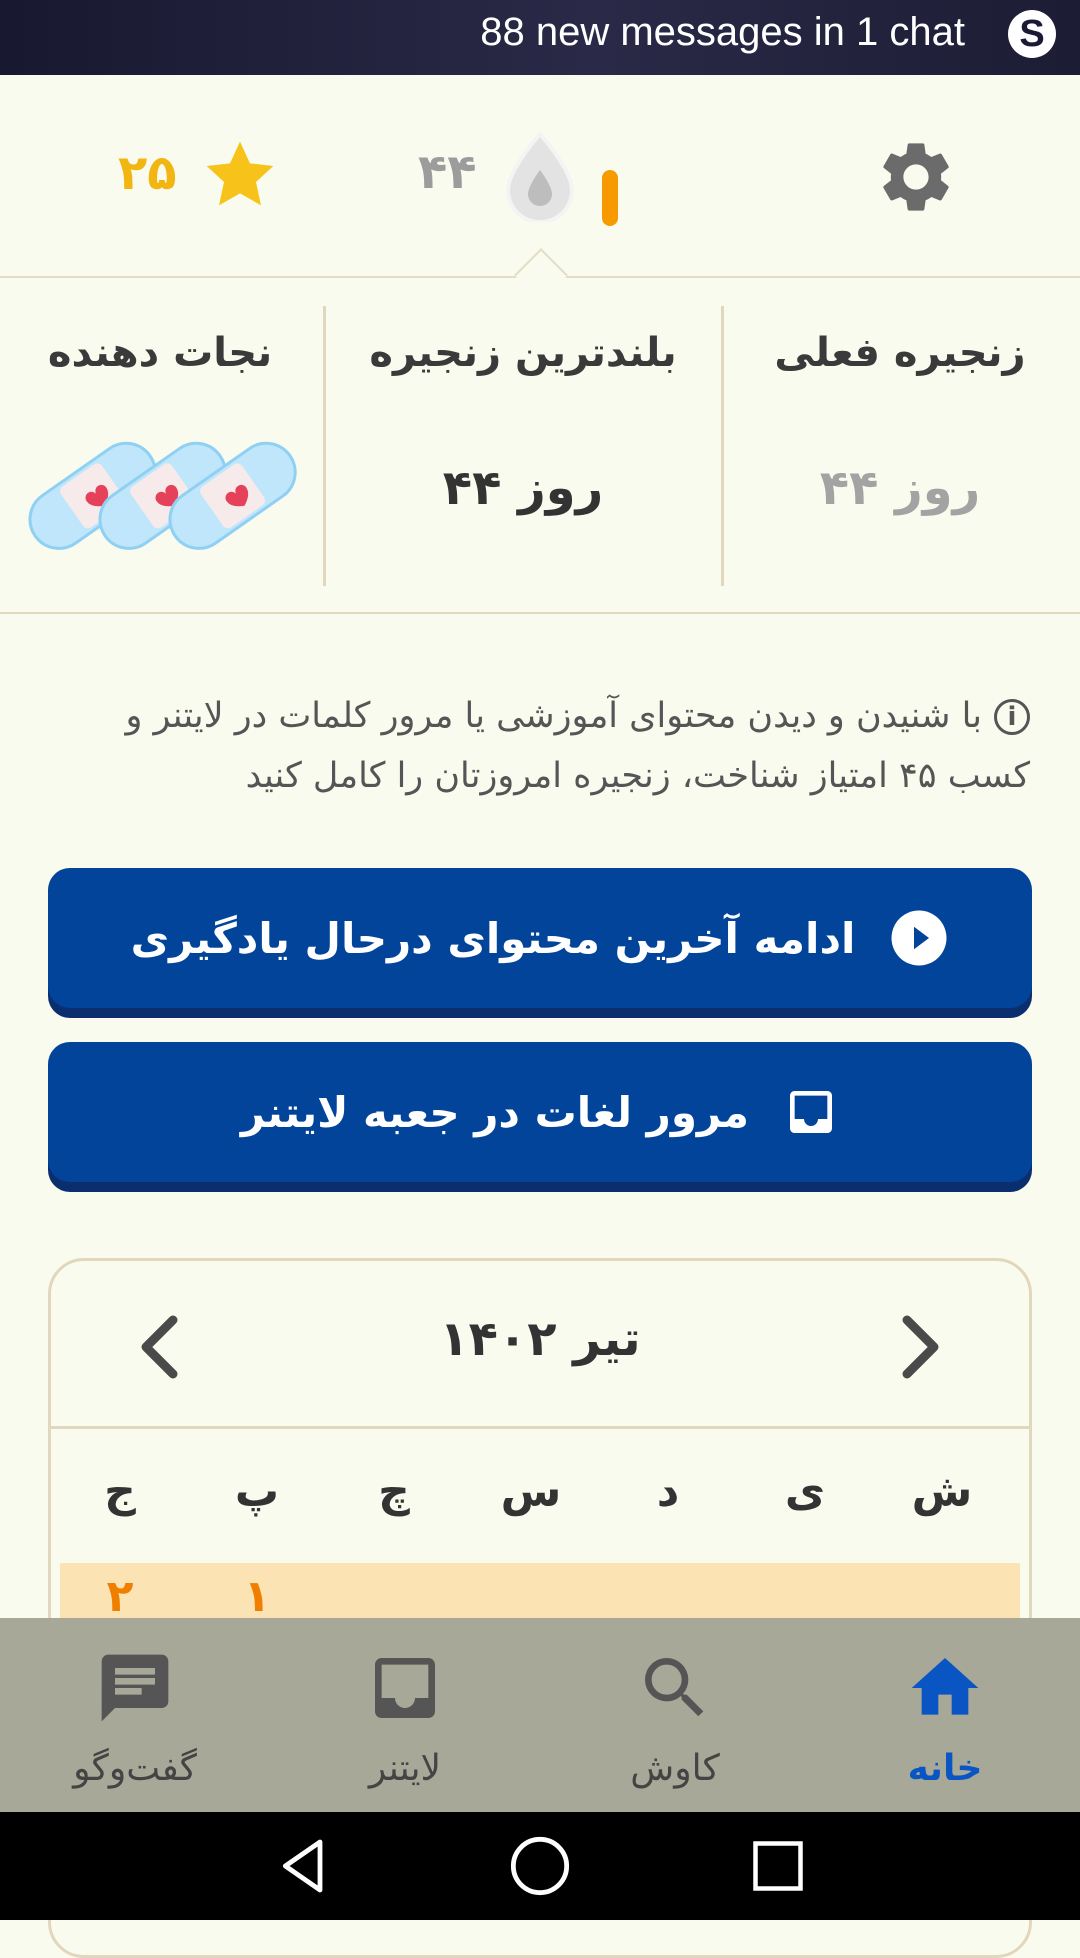 The image size is (1080, 1958). Describe the element at coordinates (1032, 34) in the screenshot. I see `skype-icon: S` at that location.